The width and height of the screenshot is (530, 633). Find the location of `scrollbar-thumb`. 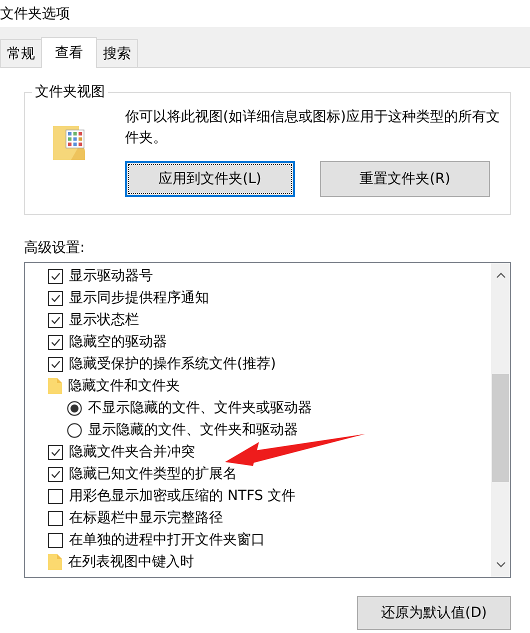

scrollbar-thumb is located at coordinates (500, 428).